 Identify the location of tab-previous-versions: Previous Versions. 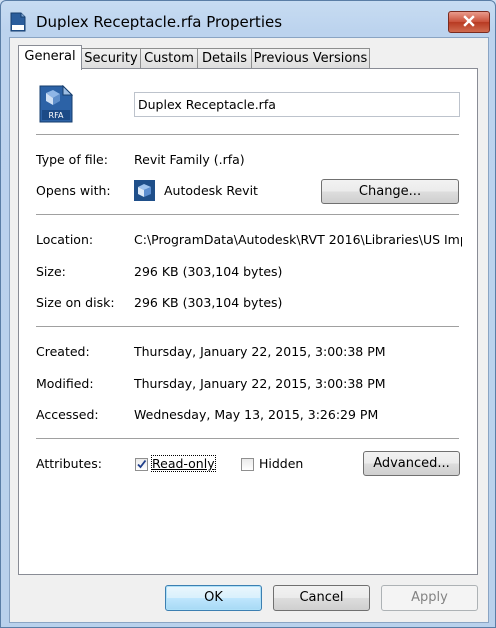
(310, 58).